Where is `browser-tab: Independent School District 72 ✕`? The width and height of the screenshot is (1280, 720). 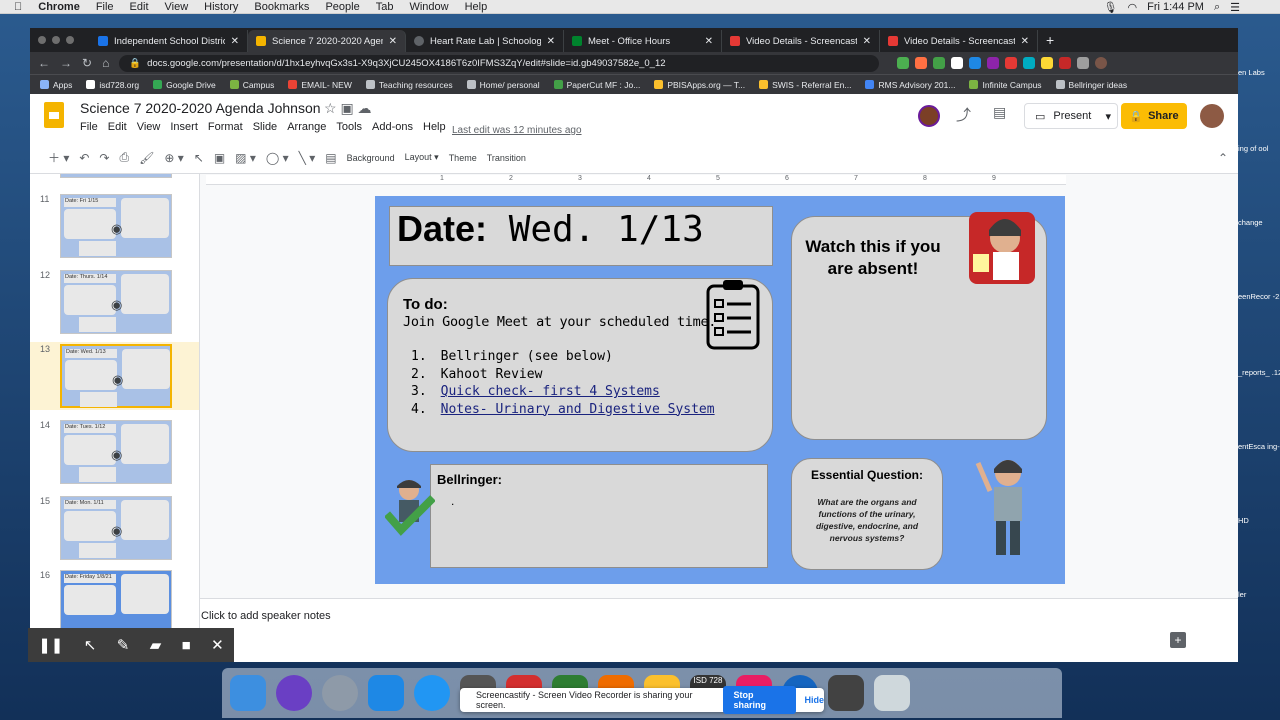
browser-tab: Independent School District 72 ✕ is located at coordinates (169, 41).